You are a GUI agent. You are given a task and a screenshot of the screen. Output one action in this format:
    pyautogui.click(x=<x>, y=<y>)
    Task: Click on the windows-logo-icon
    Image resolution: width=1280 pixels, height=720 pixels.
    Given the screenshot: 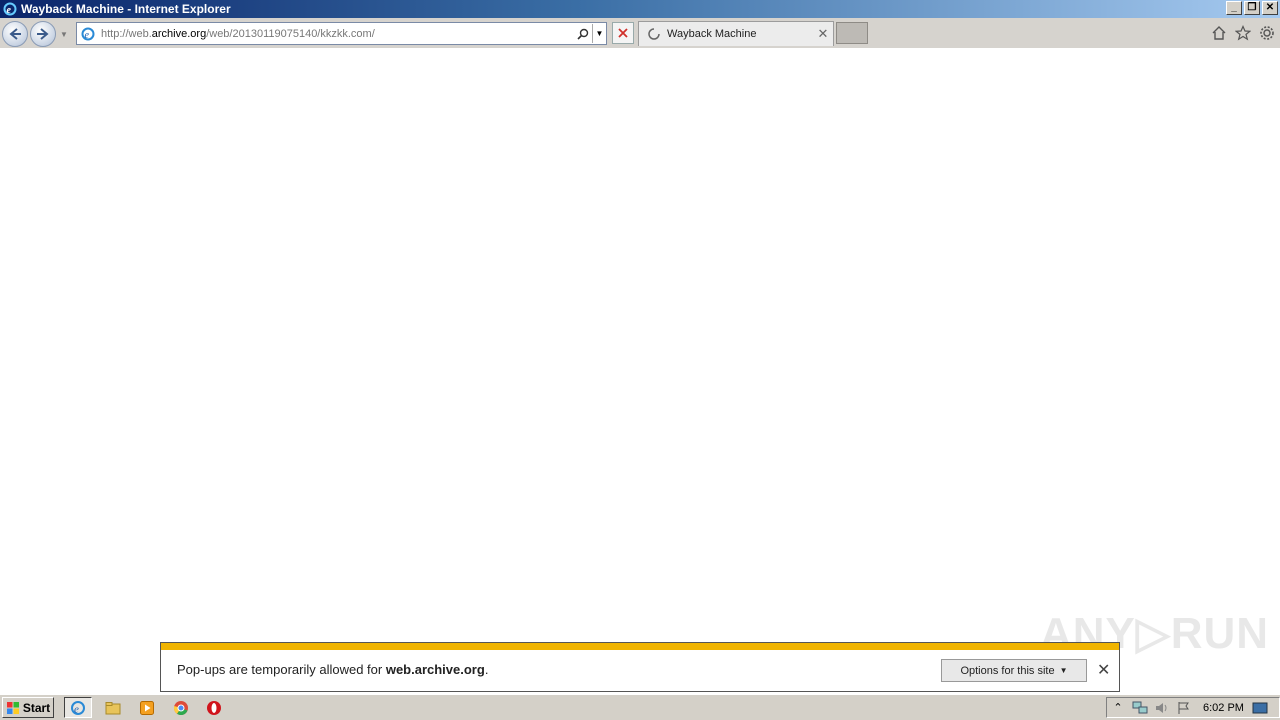 What is the action you would take?
    pyautogui.click(x=12, y=707)
    